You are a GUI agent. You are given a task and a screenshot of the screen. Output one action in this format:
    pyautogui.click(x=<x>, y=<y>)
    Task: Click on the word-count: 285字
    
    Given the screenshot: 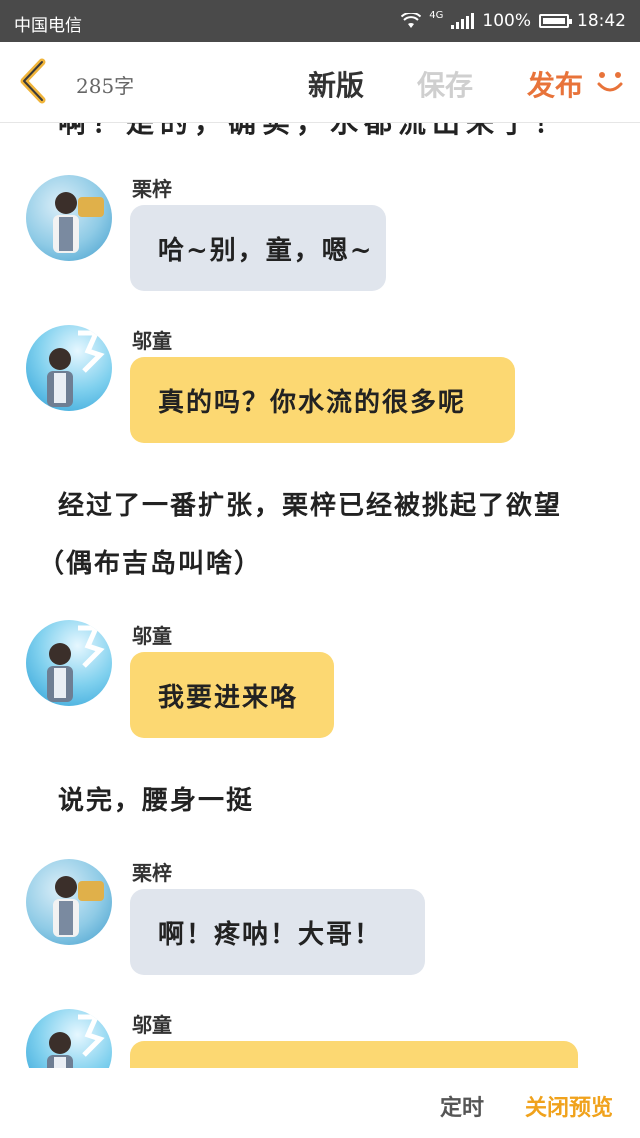 What is the action you would take?
    pyautogui.click(x=105, y=86)
    